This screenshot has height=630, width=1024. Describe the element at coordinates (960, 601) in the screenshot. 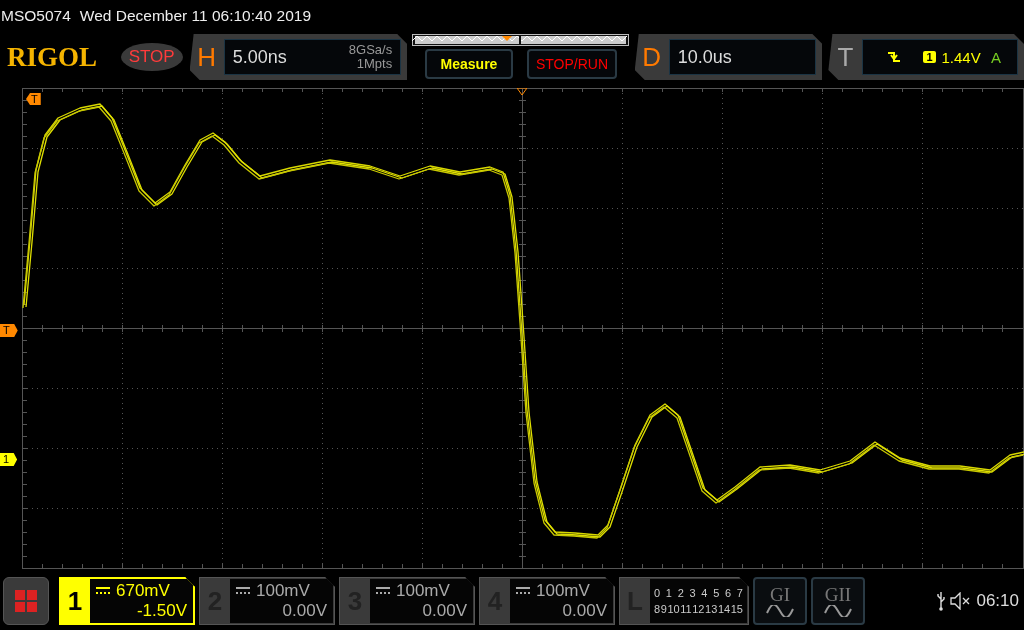

I see `speaker-muted-icon` at that location.